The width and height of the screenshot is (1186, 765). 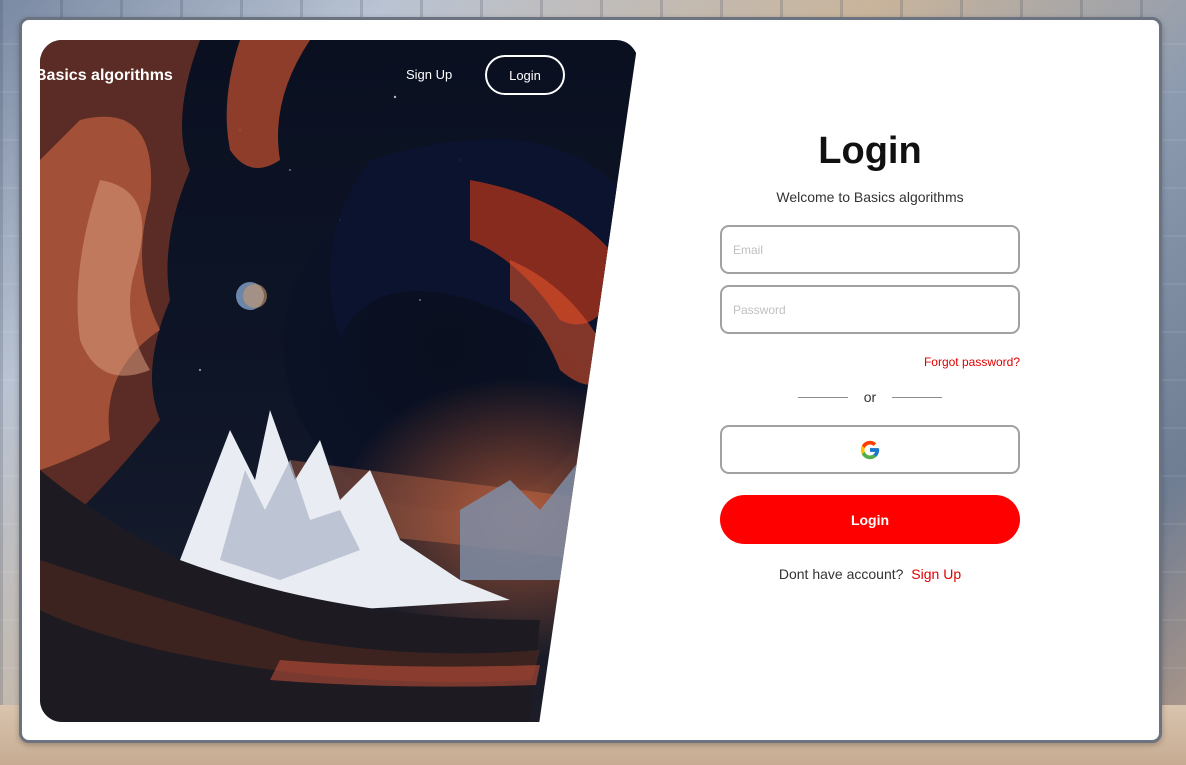 What do you see at coordinates (525, 75) in the screenshot?
I see `nav-login-button: Login` at bounding box center [525, 75].